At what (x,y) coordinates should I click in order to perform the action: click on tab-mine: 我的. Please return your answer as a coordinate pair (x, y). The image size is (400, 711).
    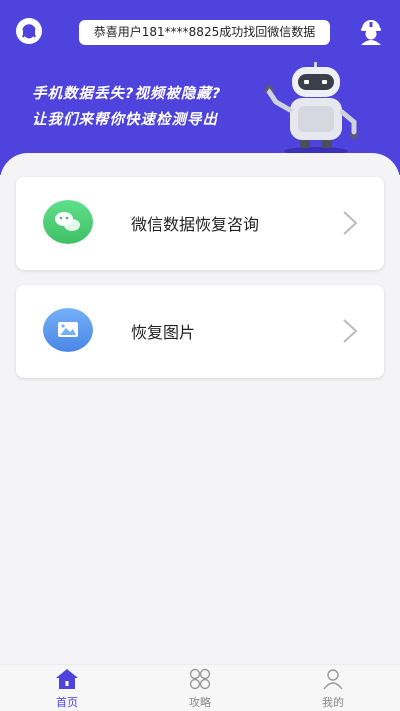
    Looking at the image, I should click on (333, 689).